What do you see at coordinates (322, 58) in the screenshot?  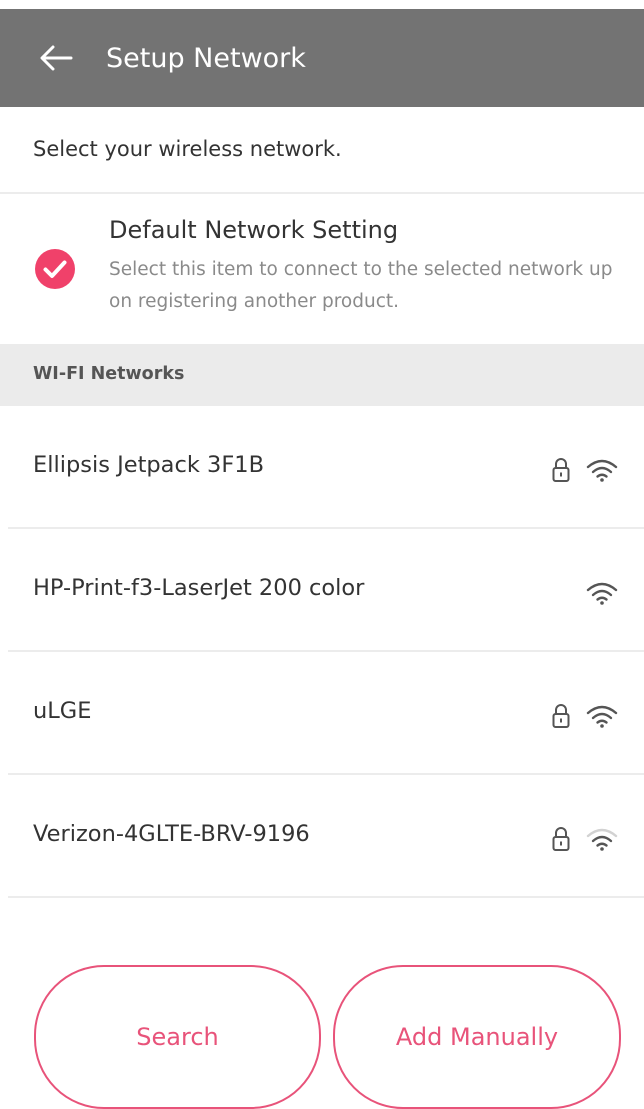 I see `app-bar: Setup Network` at bounding box center [322, 58].